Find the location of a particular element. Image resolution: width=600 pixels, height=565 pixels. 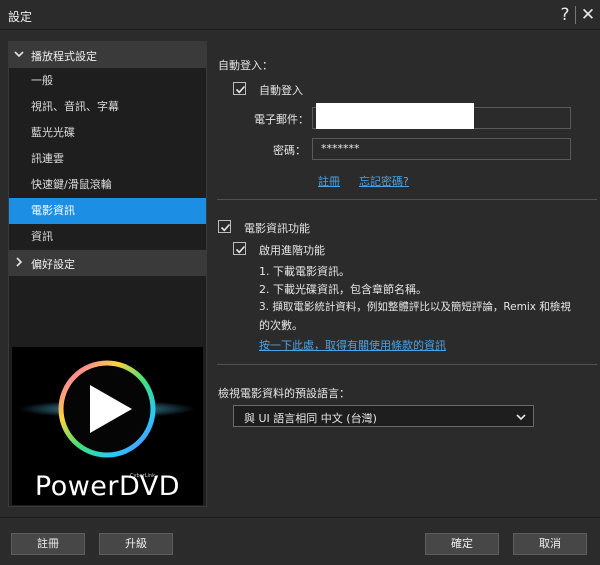

chevron-right-icon is located at coordinates (19, 262).